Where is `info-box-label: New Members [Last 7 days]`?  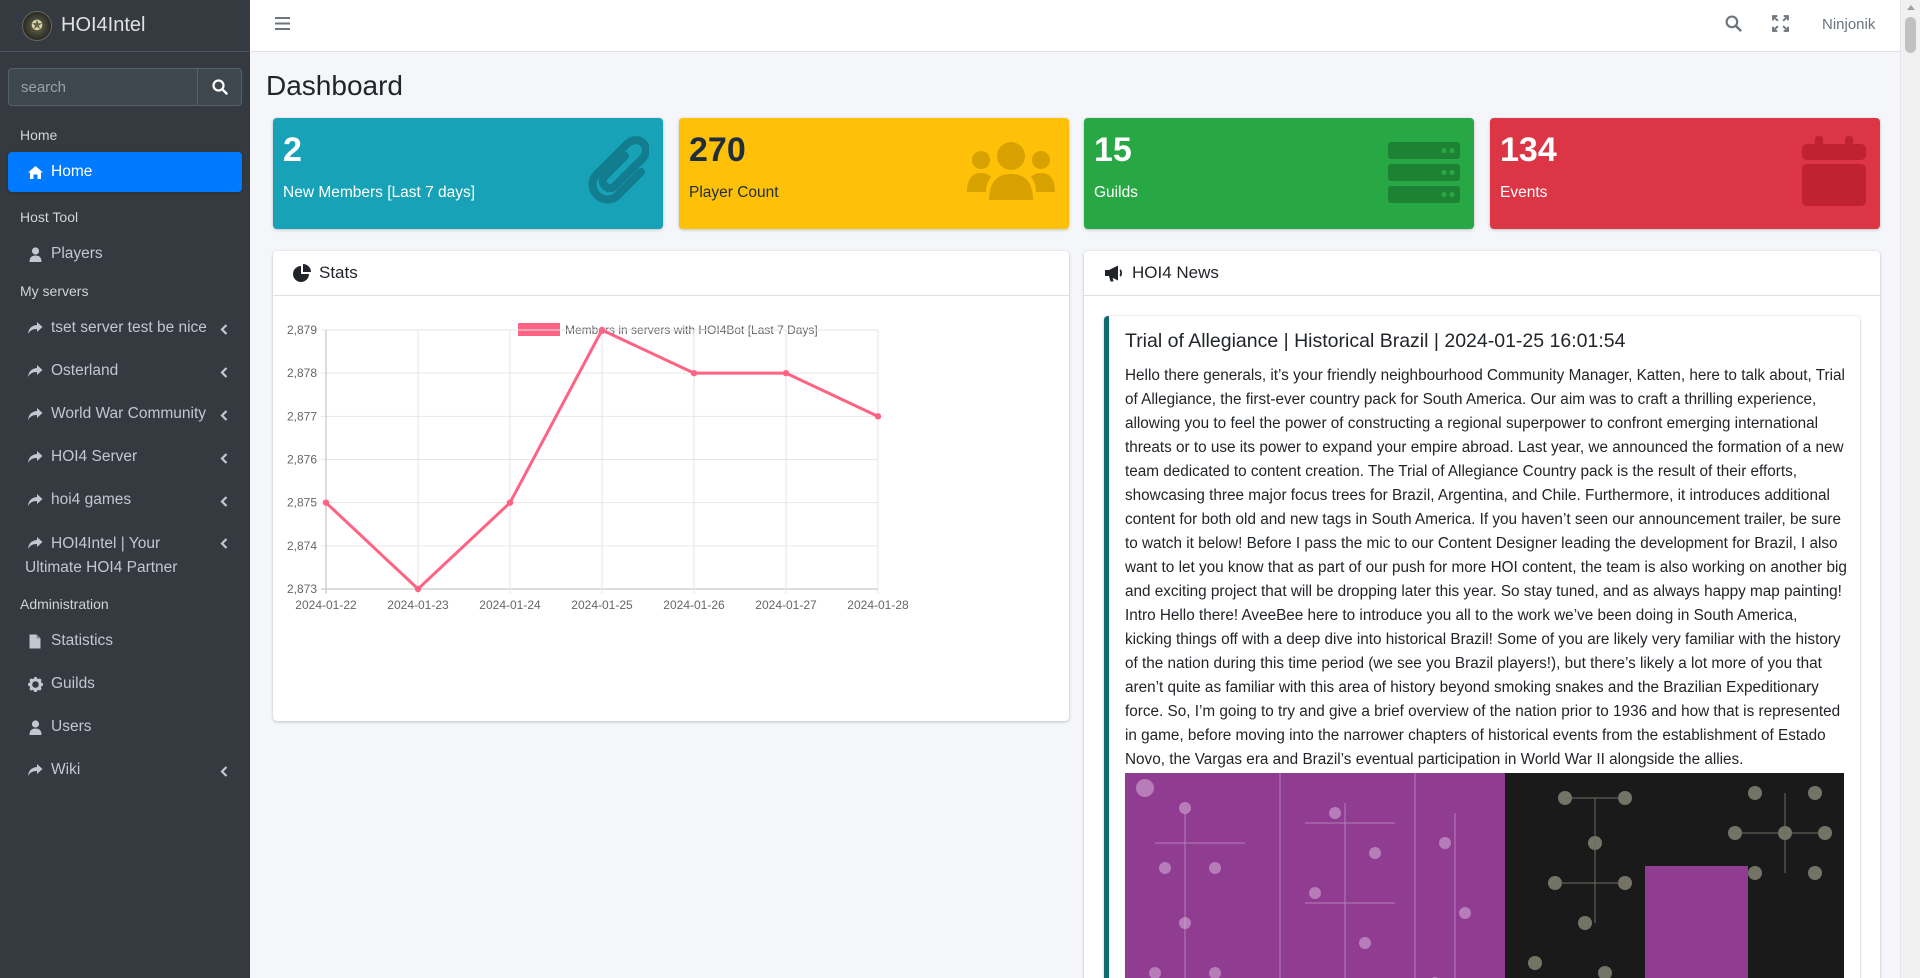
info-box-label: New Members [Last 7 days] is located at coordinates (379, 192).